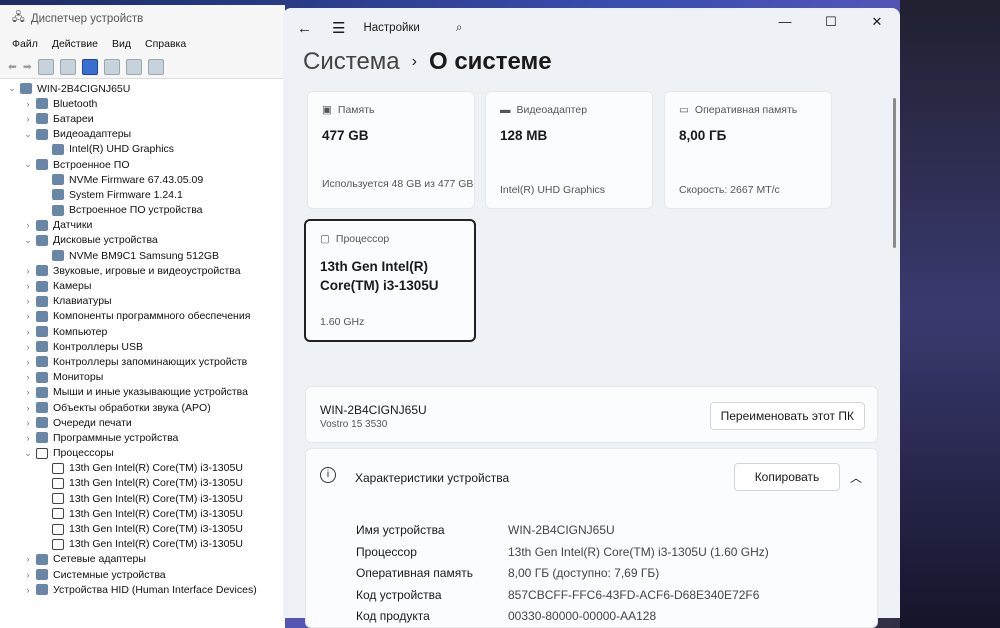 This screenshot has width=1000, height=628. What do you see at coordinates (165, 44) in the screenshot?
I see `menu-help: Справка` at bounding box center [165, 44].